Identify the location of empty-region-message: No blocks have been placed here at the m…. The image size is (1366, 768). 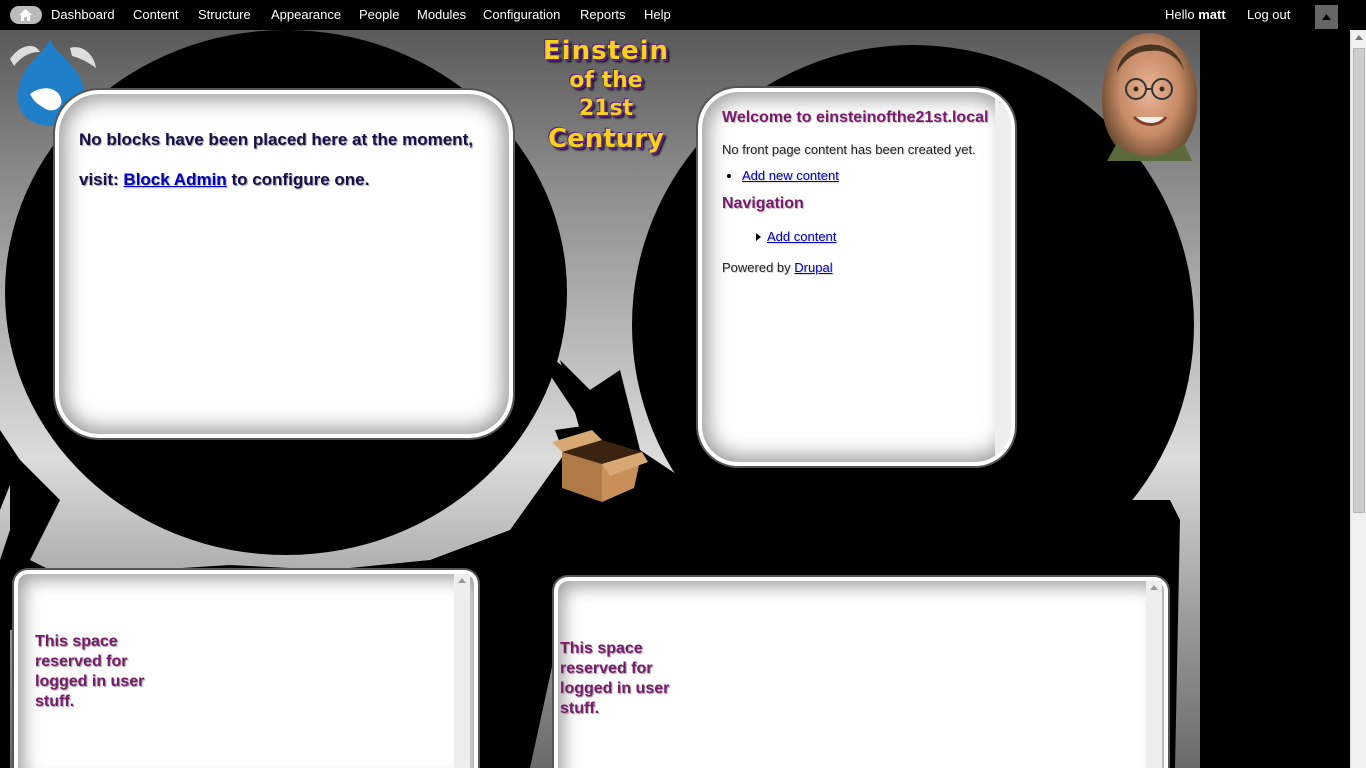
(279, 160).